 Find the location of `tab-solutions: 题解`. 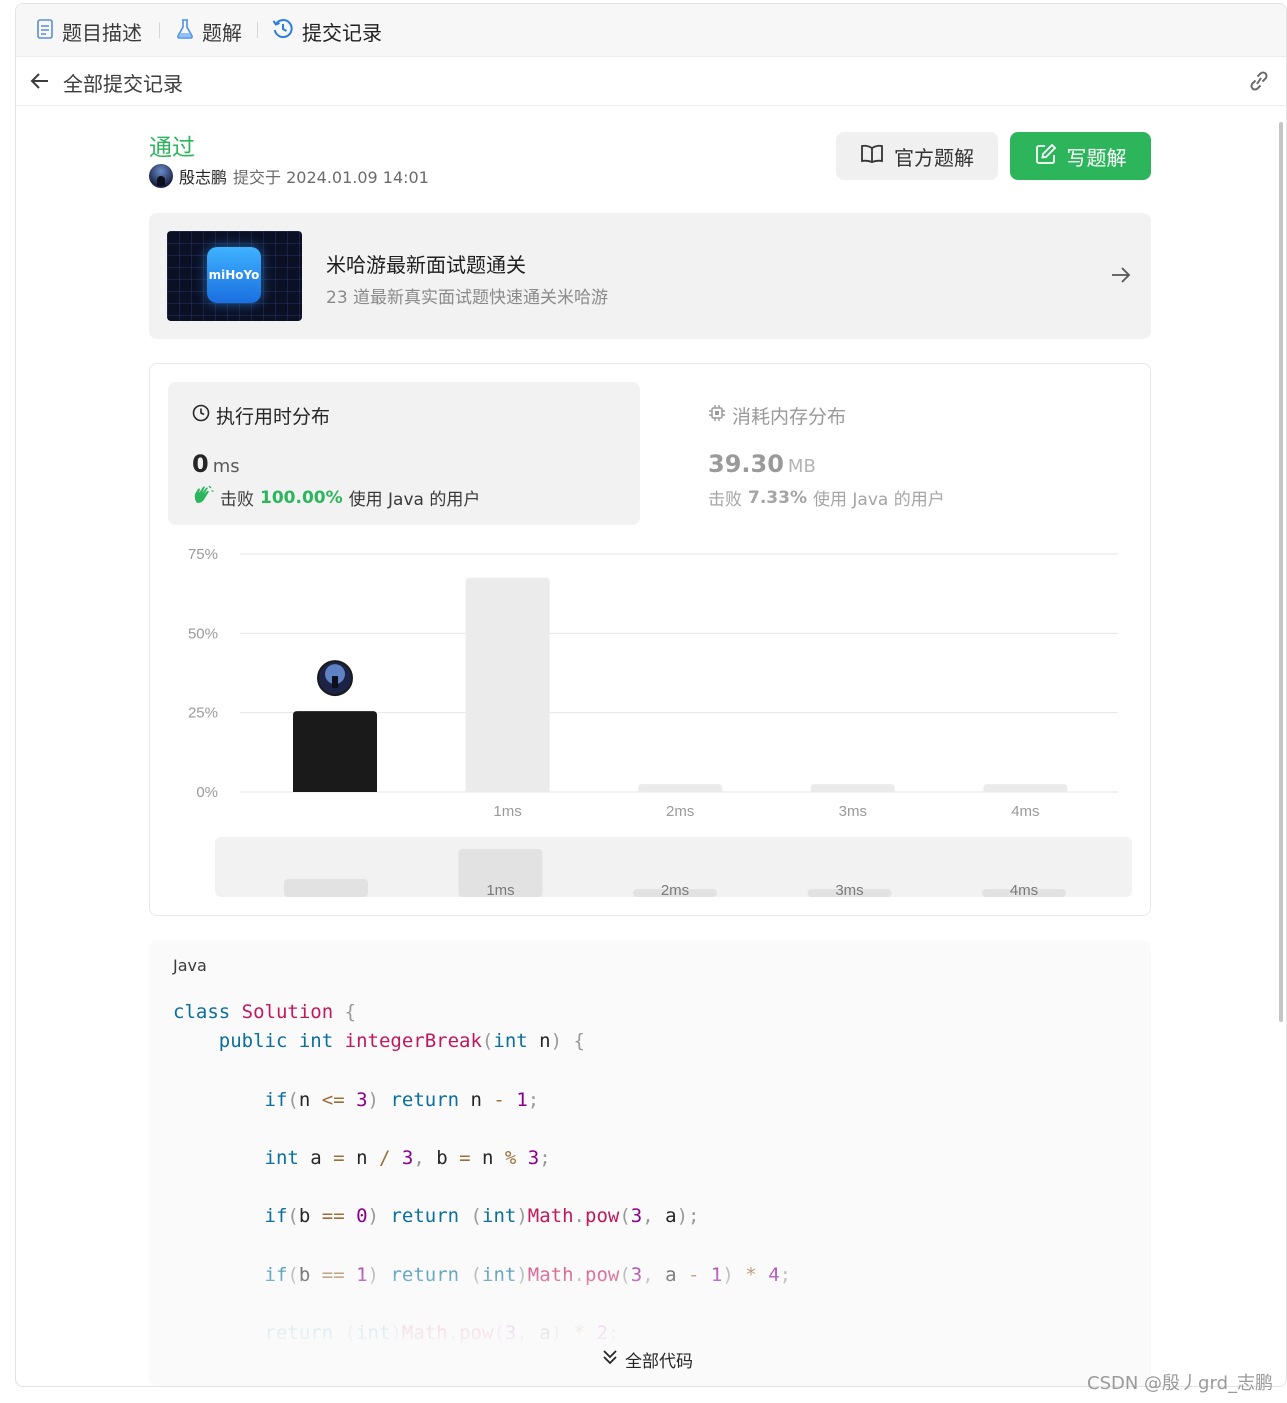

tab-solutions: 题解 is located at coordinates (209, 31).